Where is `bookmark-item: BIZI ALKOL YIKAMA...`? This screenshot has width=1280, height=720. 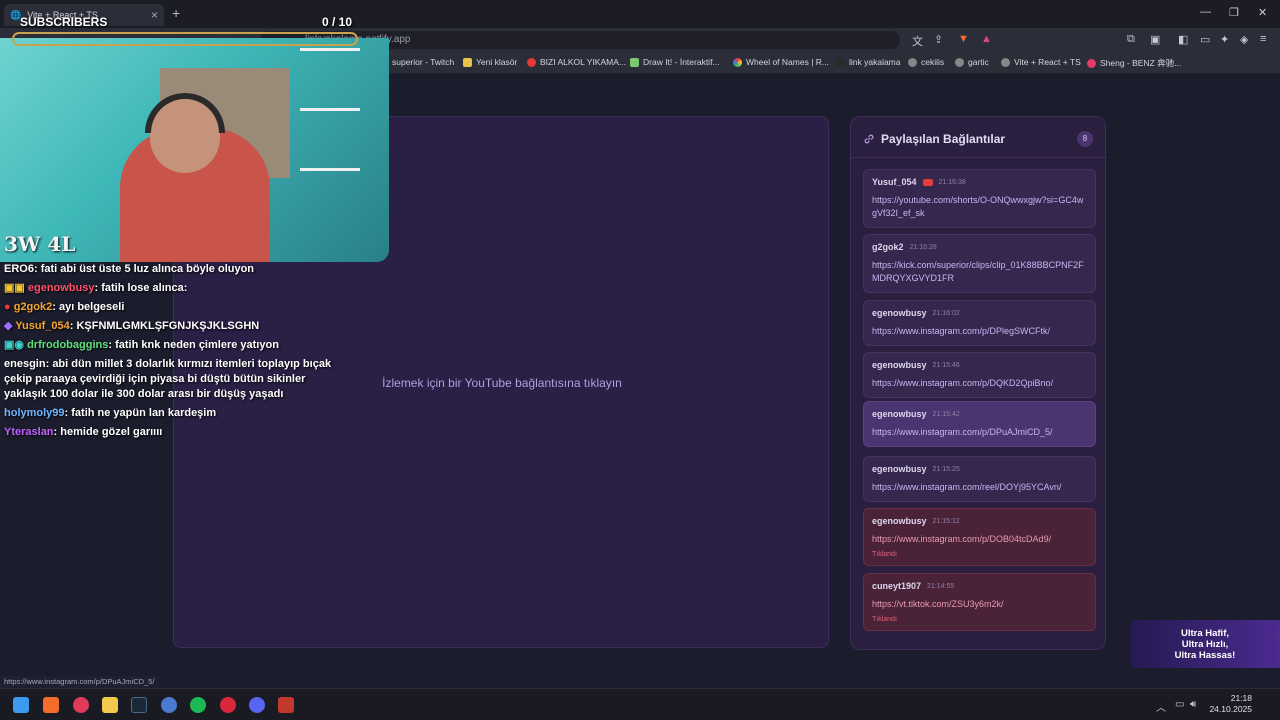 bookmark-item: BIZI ALKOL YIKAMA... is located at coordinates (576, 62).